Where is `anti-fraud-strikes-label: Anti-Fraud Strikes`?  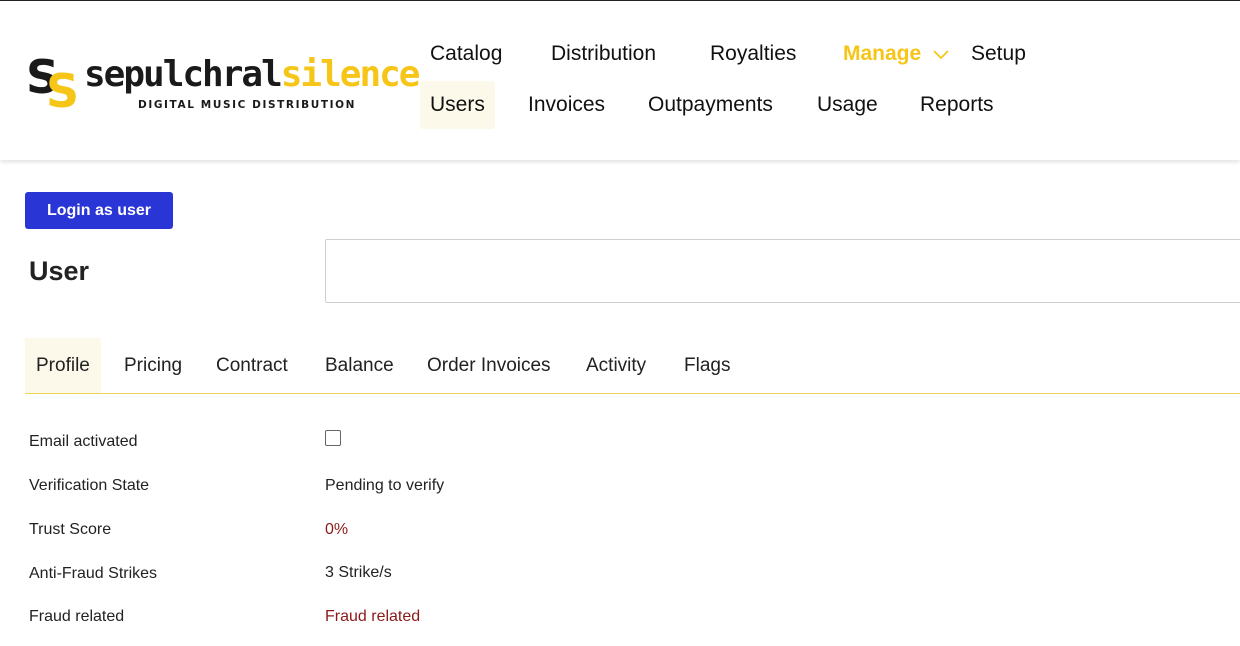
anti-fraud-strikes-label: Anti-Fraud Strikes is located at coordinates (93, 573).